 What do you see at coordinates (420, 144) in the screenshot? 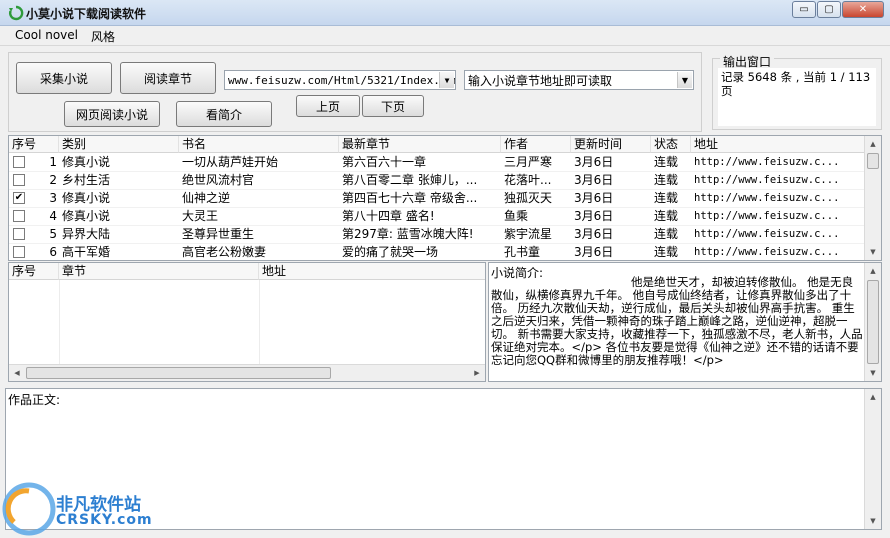
I see `col-header-latest: 最新章节` at bounding box center [420, 144].